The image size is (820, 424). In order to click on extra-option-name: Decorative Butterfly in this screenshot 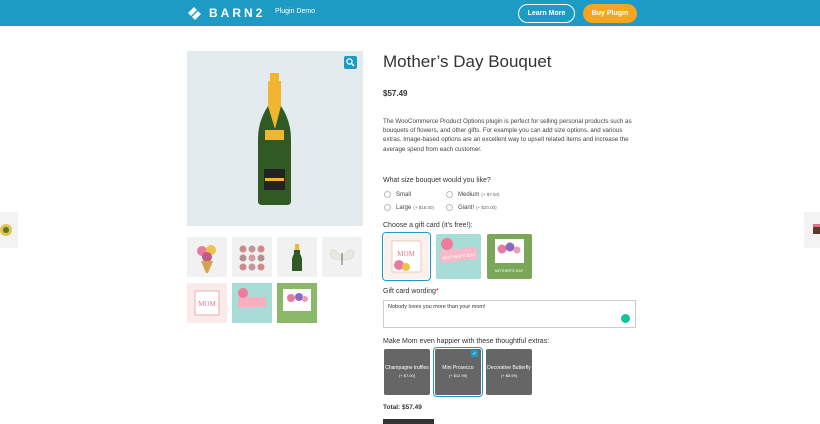, I will do `click(509, 368)`.